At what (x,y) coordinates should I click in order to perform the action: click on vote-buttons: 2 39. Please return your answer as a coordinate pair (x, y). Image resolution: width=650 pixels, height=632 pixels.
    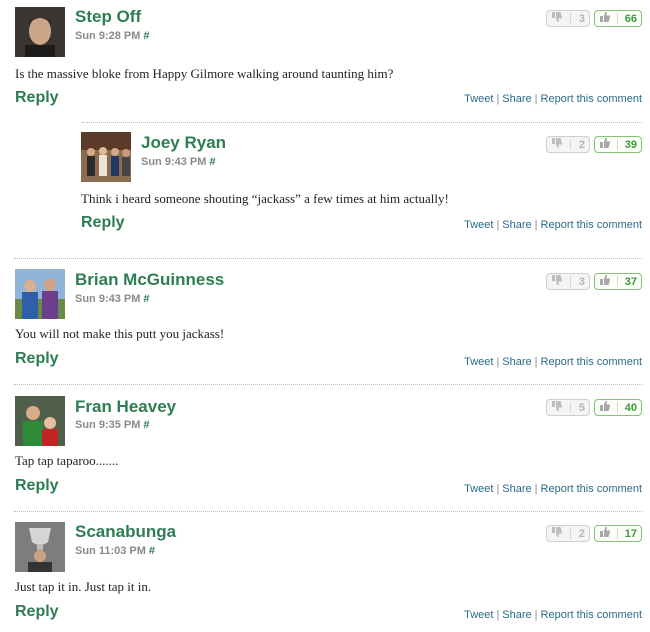
    Looking at the image, I should click on (594, 144).